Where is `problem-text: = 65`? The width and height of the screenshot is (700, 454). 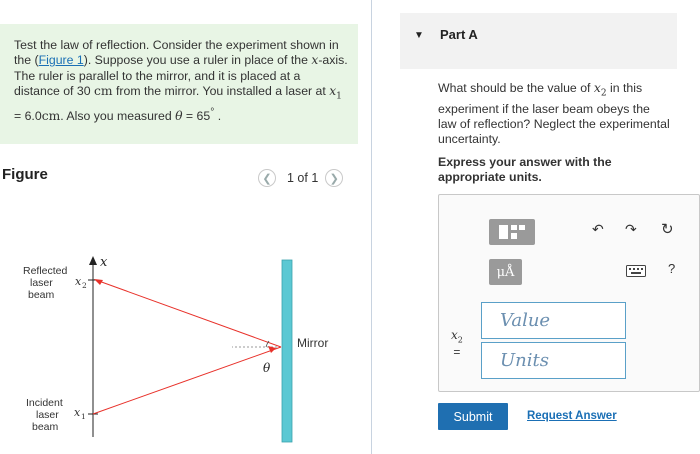 problem-text: = 65 is located at coordinates (196, 115).